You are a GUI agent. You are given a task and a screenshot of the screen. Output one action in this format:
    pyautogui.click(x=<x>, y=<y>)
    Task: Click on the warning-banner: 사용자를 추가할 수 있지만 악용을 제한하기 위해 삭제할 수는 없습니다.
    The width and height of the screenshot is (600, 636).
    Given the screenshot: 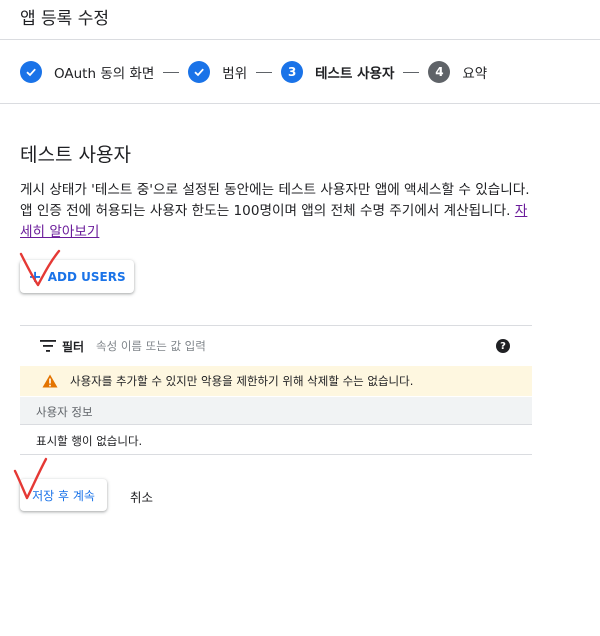 What is the action you would take?
    pyautogui.click(x=276, y=381)
    